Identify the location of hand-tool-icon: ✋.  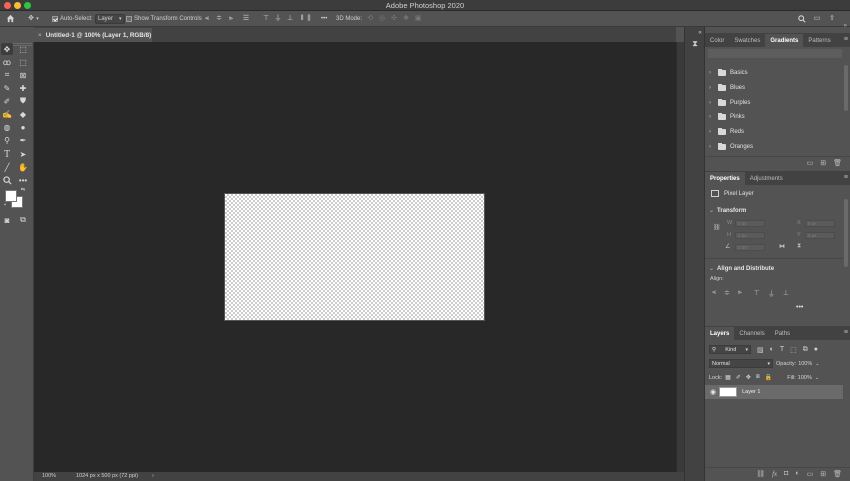
(23, 167).